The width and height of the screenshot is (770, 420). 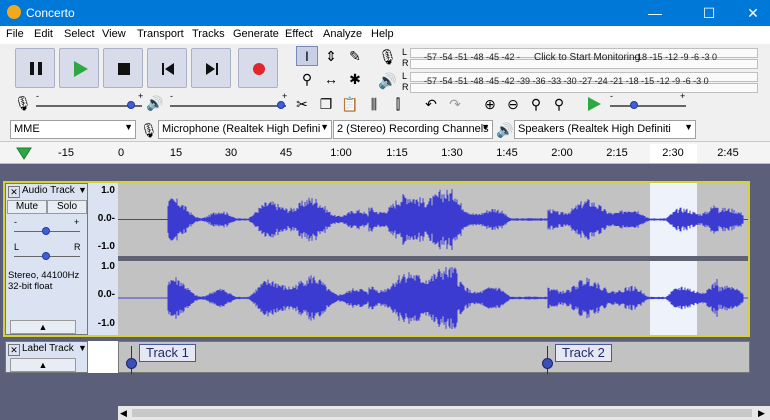 What do you see at coordinates (155, 103) in the screenshot?
I see `playback-volume-speaker-icon: 🔊` at bounding box center [155, 103].